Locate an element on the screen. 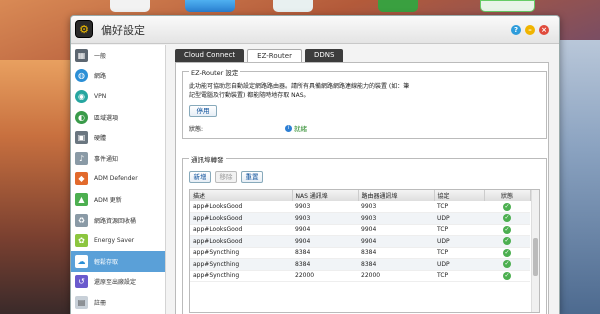 The width and height of the screenshot is (600, 314). column-header-router-port: 路由器通訊埠 is located at coordinates (396, 195).